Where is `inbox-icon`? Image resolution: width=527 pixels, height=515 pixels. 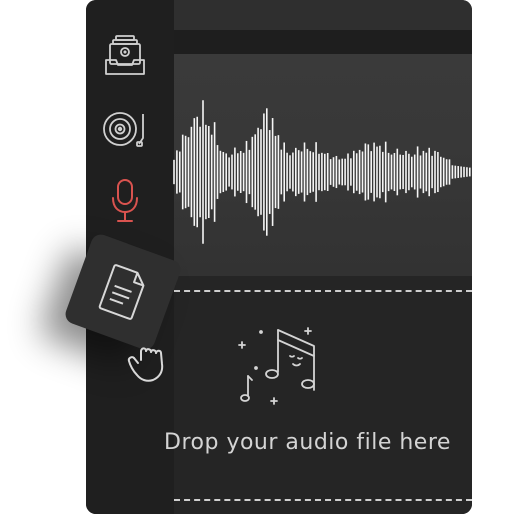
inbox-icon is located at coordinates (125, 58).